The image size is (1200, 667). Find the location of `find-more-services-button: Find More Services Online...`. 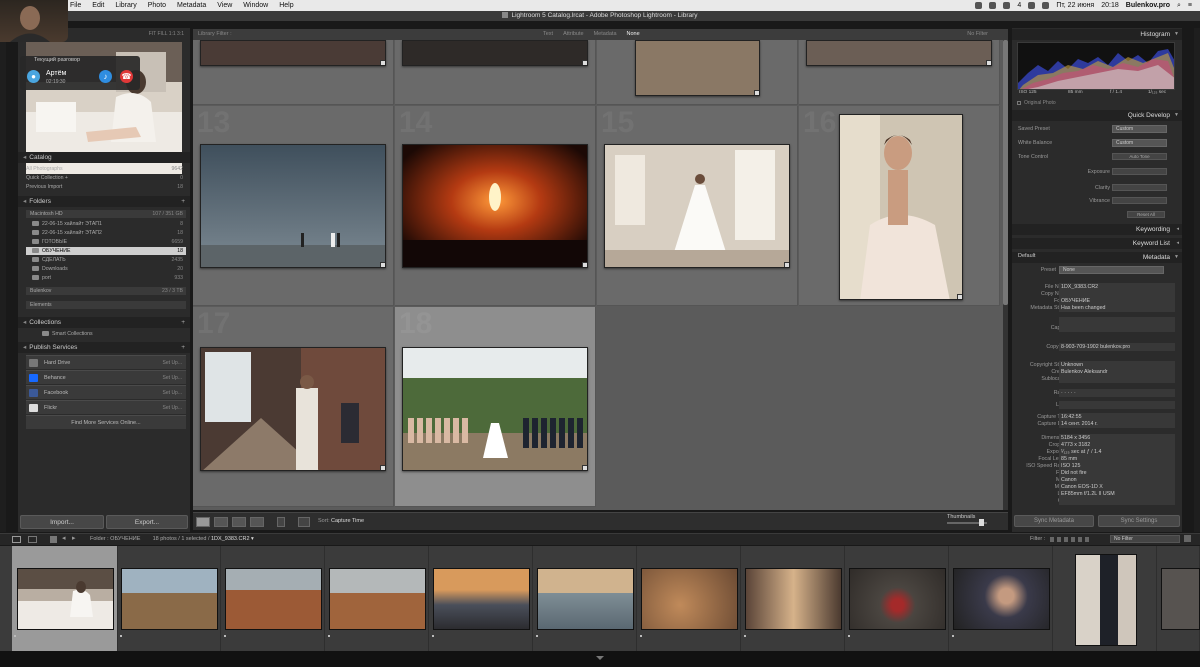

find-more-services-button: Find More Services Online... is located at coordinates (106, 422).